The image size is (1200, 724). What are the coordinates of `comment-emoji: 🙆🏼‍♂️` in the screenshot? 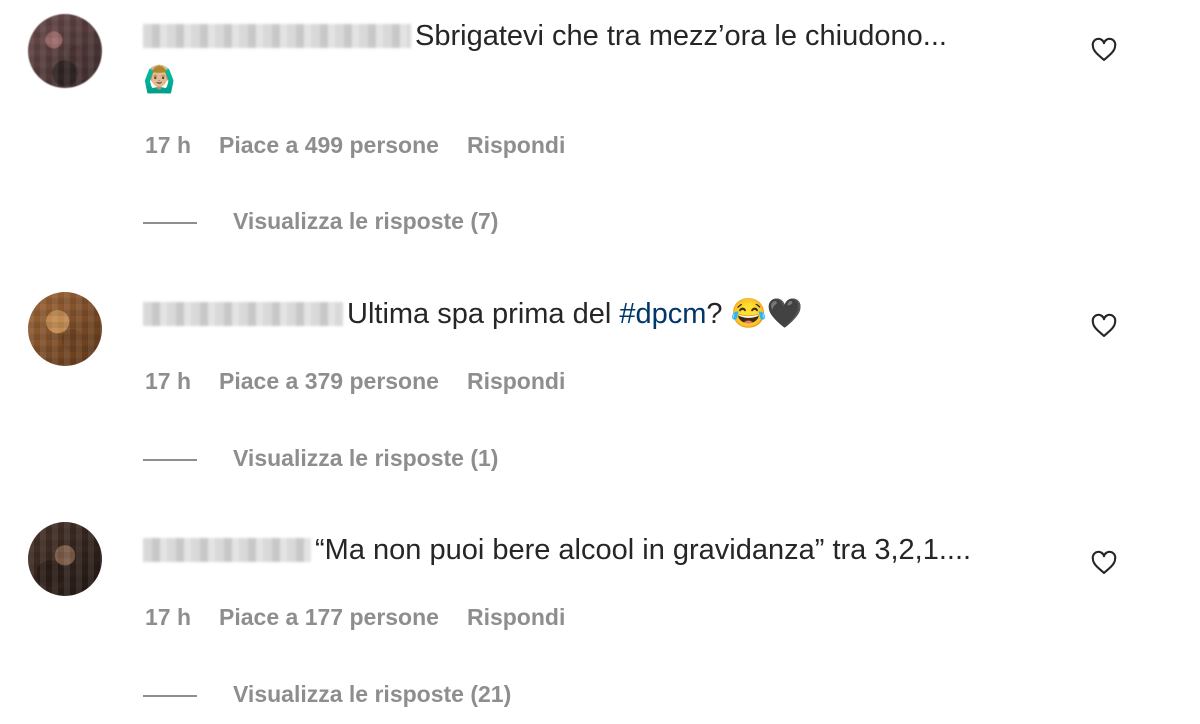 It's located at (160, 79).